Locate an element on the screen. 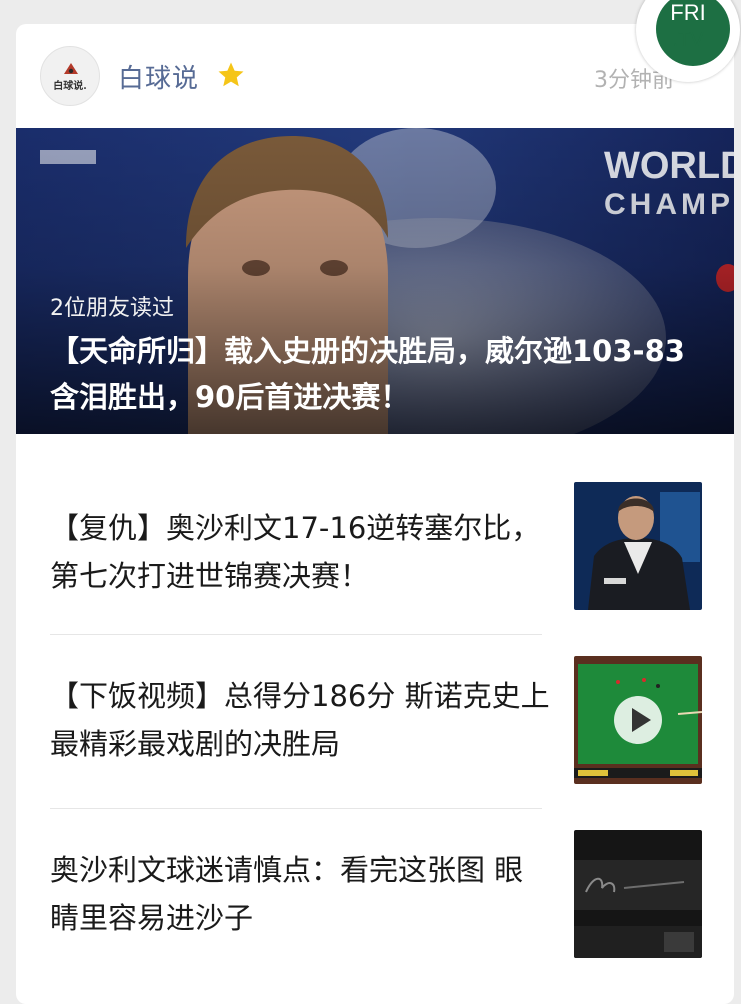 This screenshot has height=1004, width=741. dark-photo is located at coordinates (638, 894).